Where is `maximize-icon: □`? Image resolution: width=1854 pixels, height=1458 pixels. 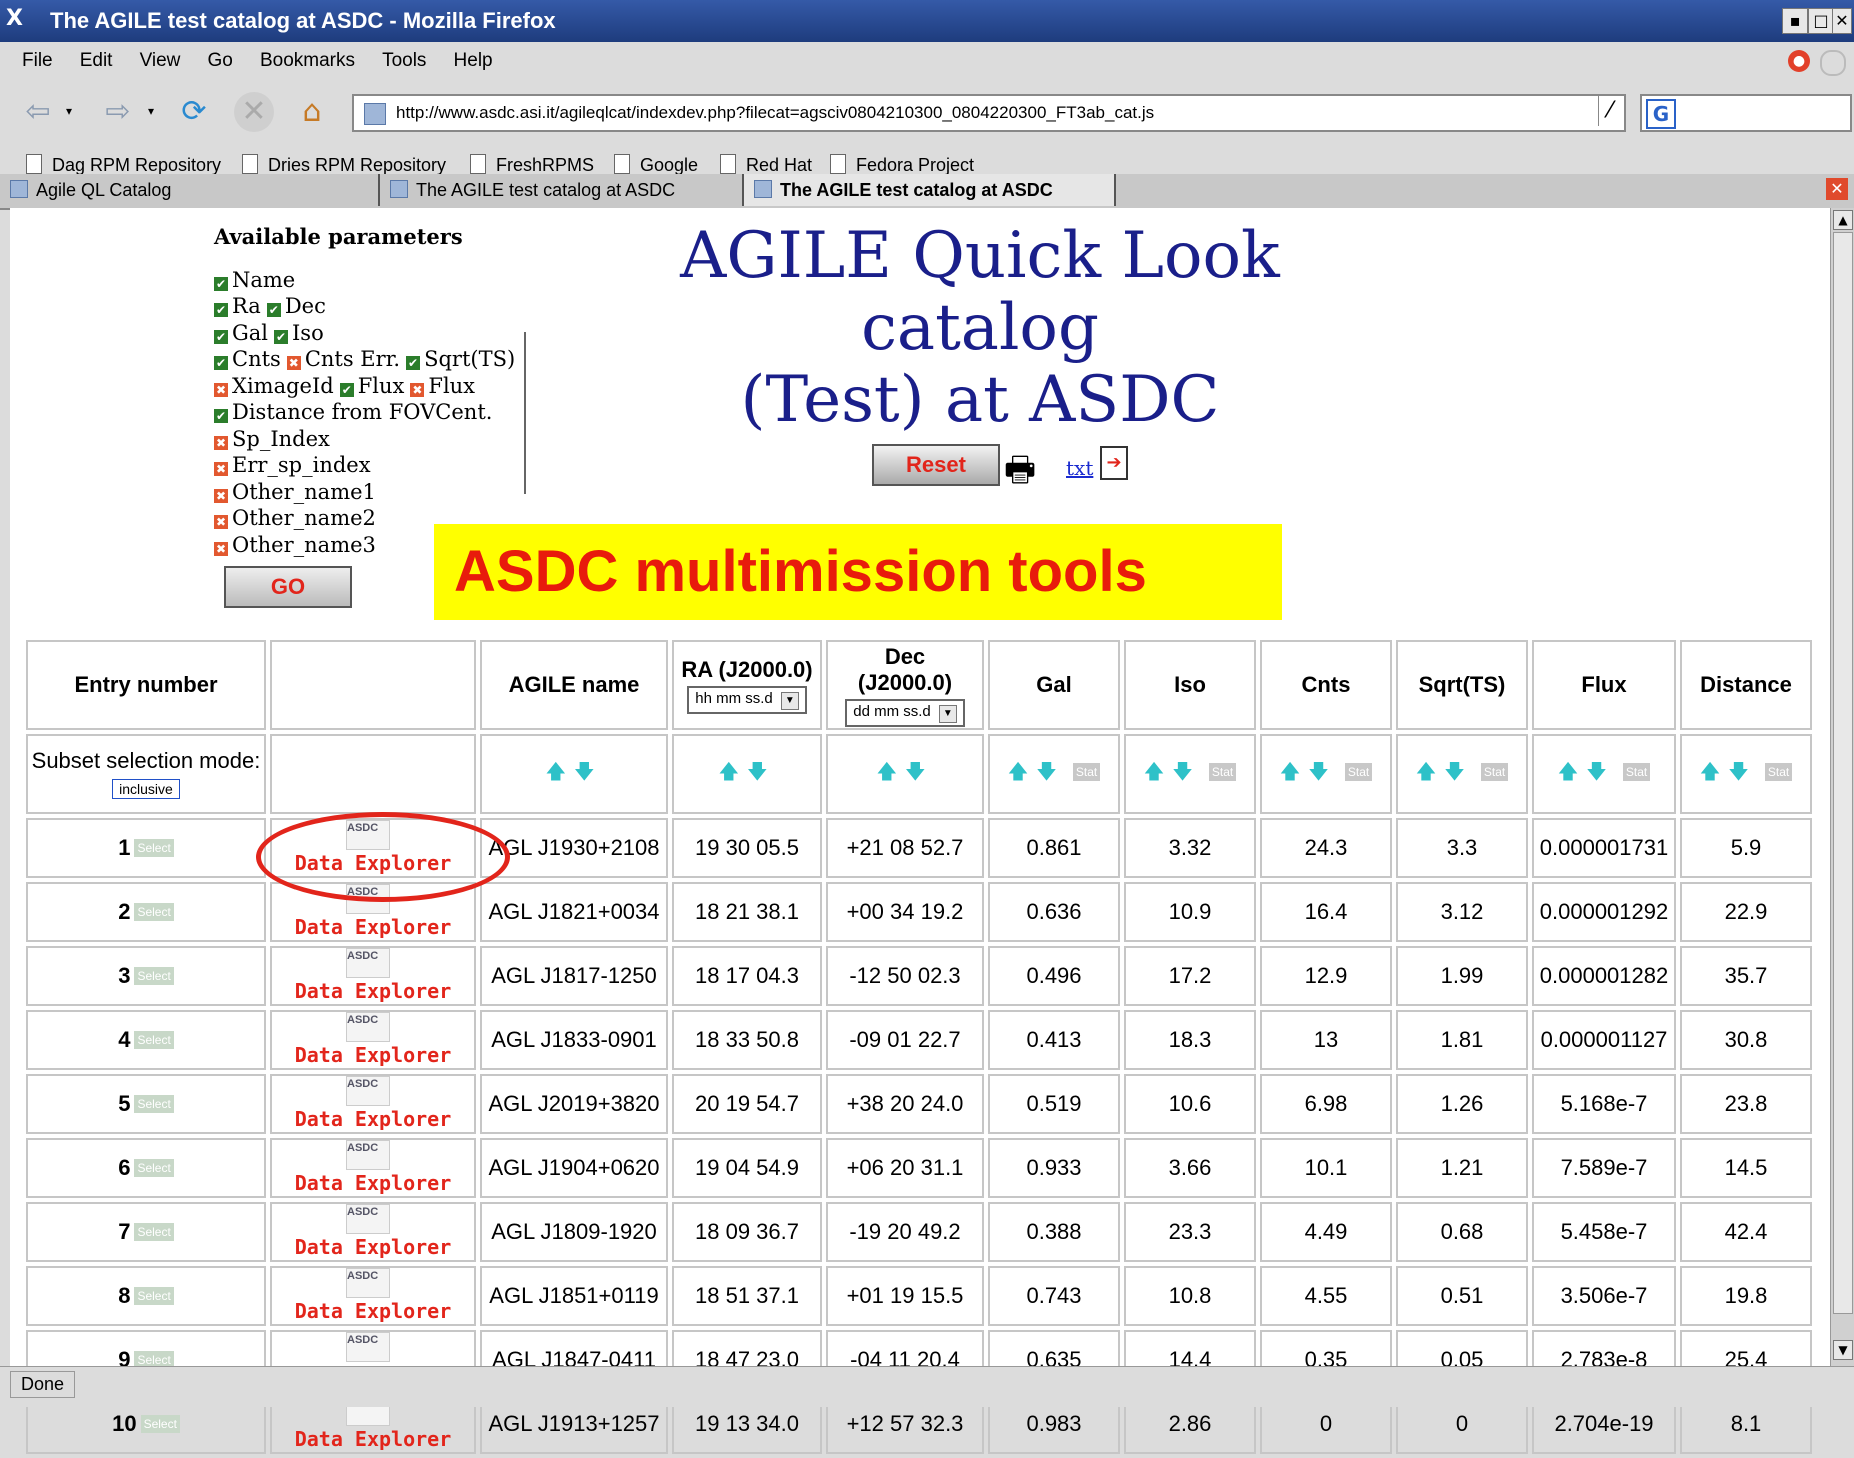
maximize-icon: □ is located at coordinates (1821, 21).